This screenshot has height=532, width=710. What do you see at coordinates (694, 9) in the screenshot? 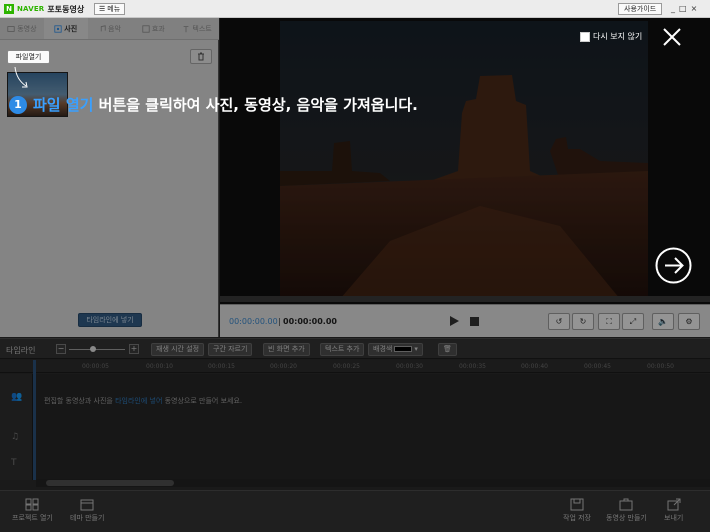
I see `close-window-icon: ×` at bounding box center [694, 9].